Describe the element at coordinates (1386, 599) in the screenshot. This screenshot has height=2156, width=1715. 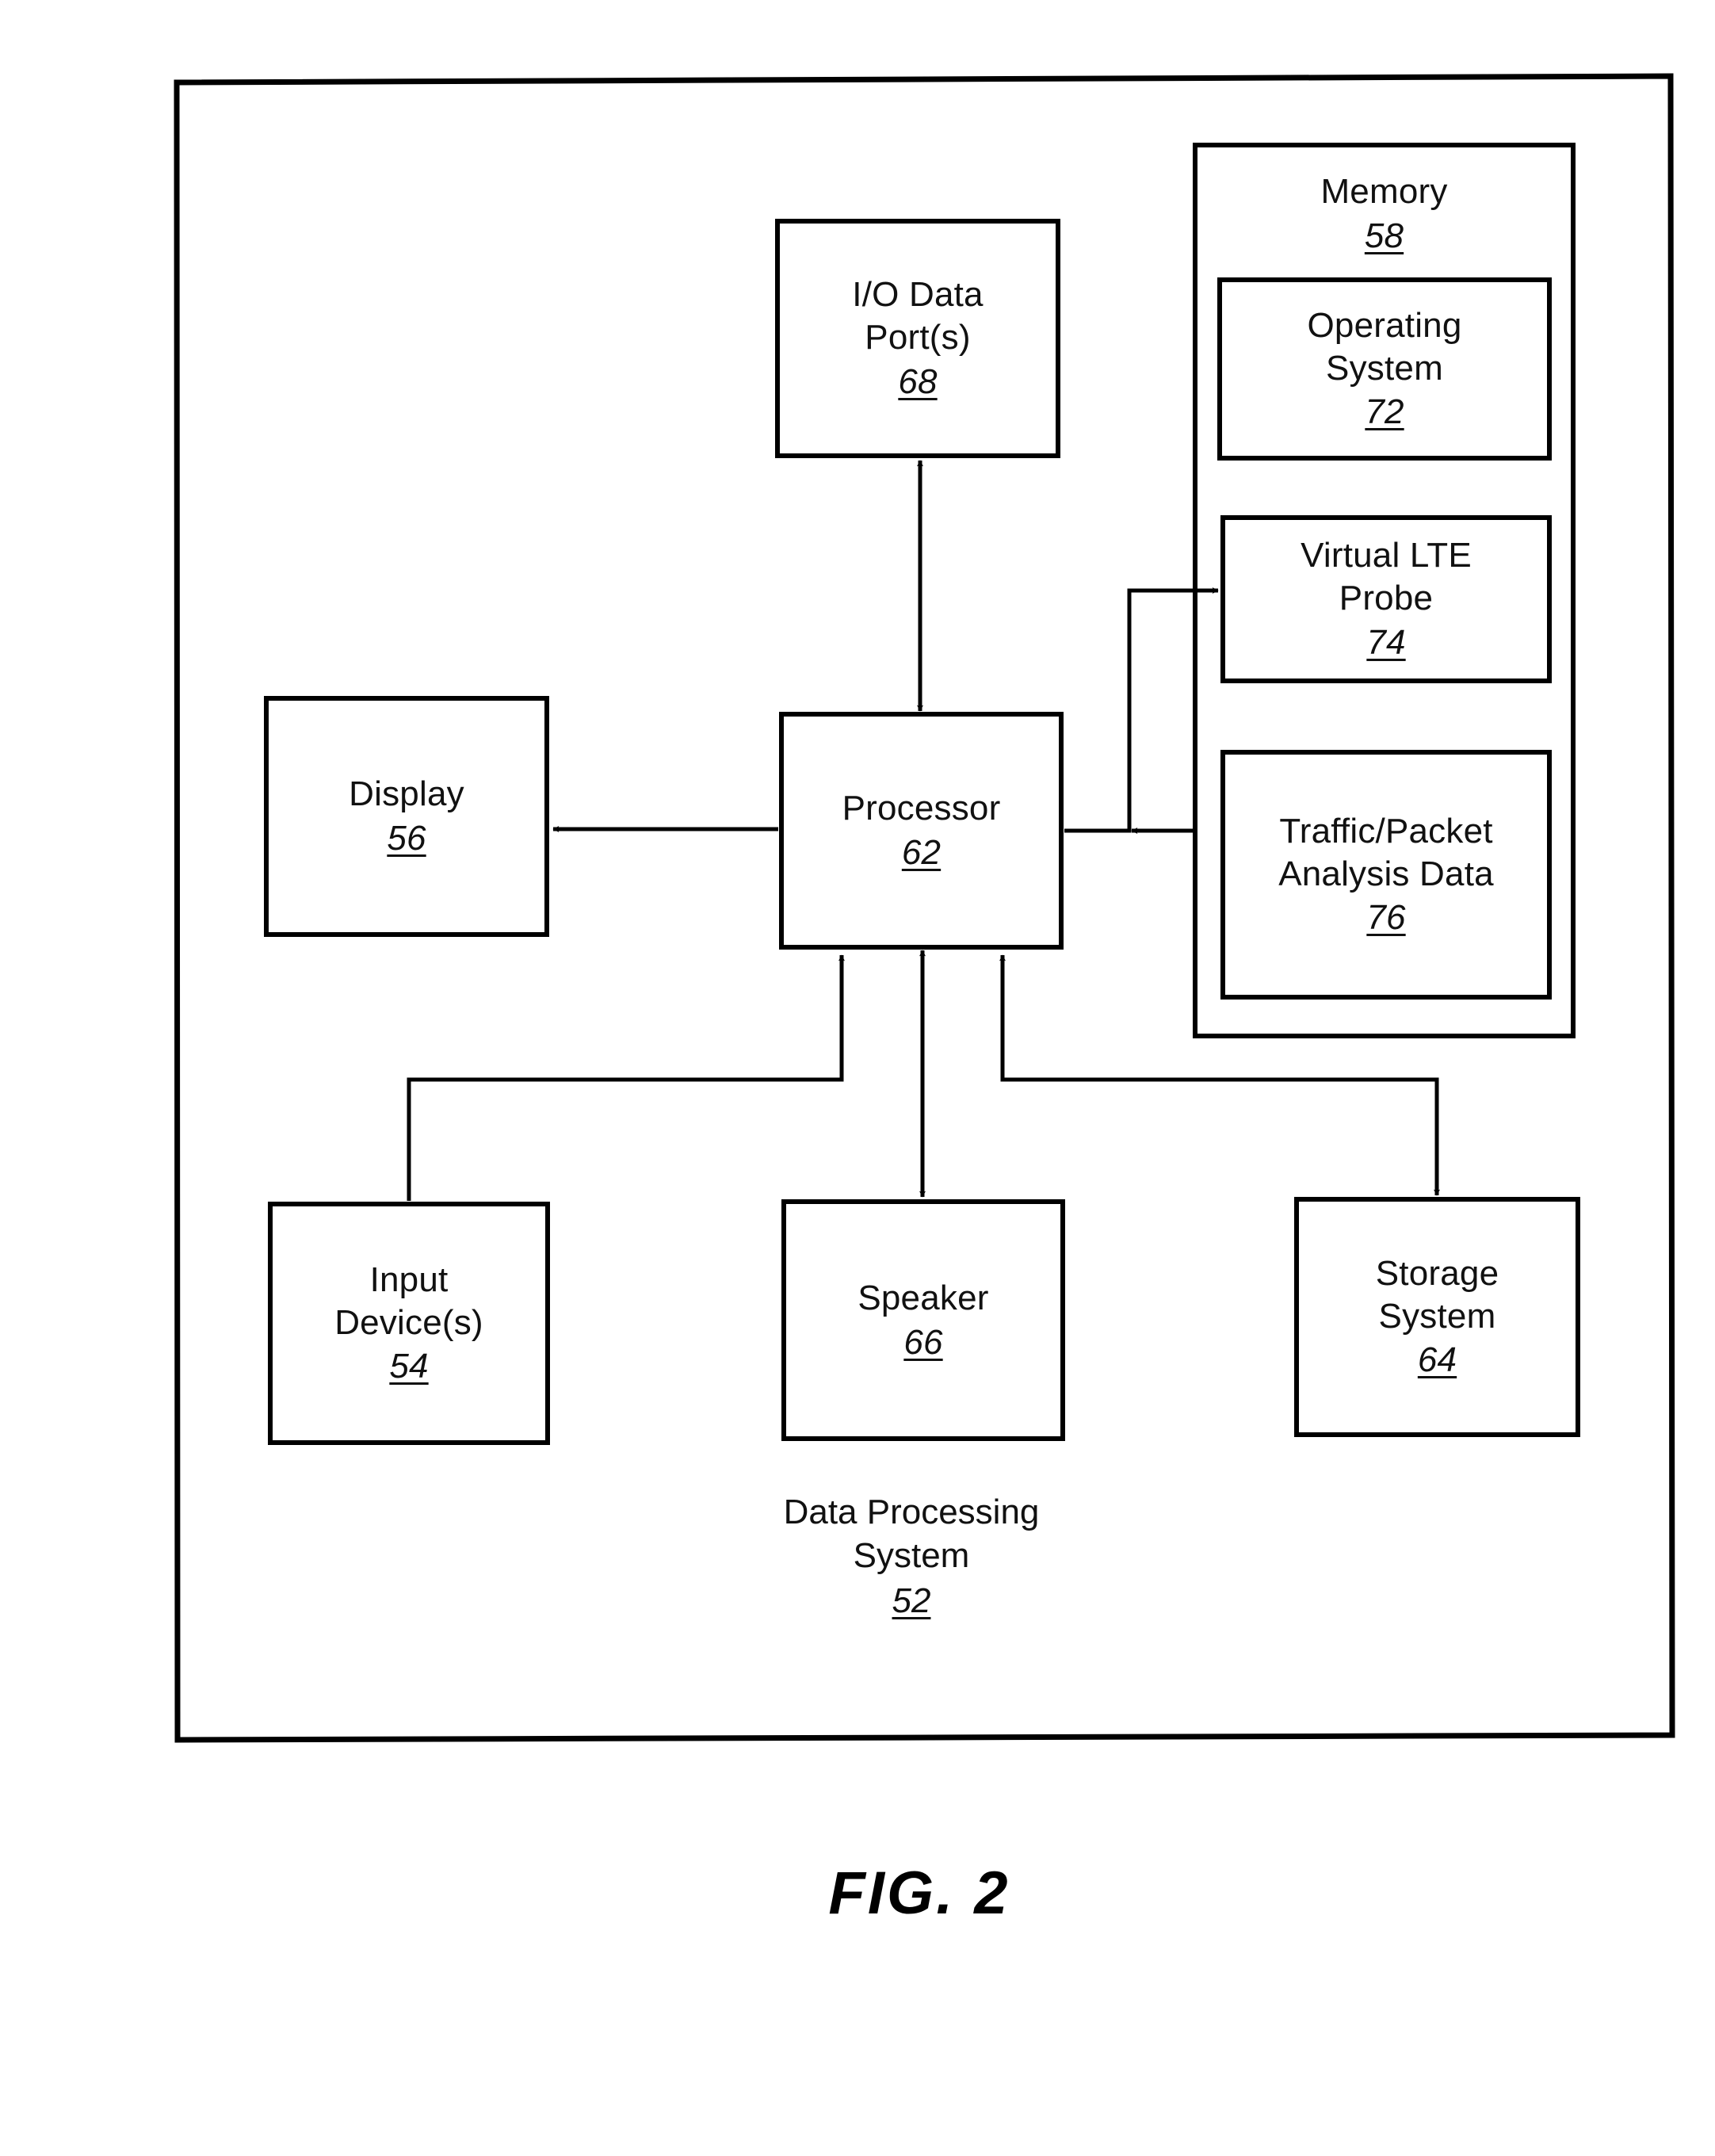
I see `virtual-lte-probe-box` at that location.